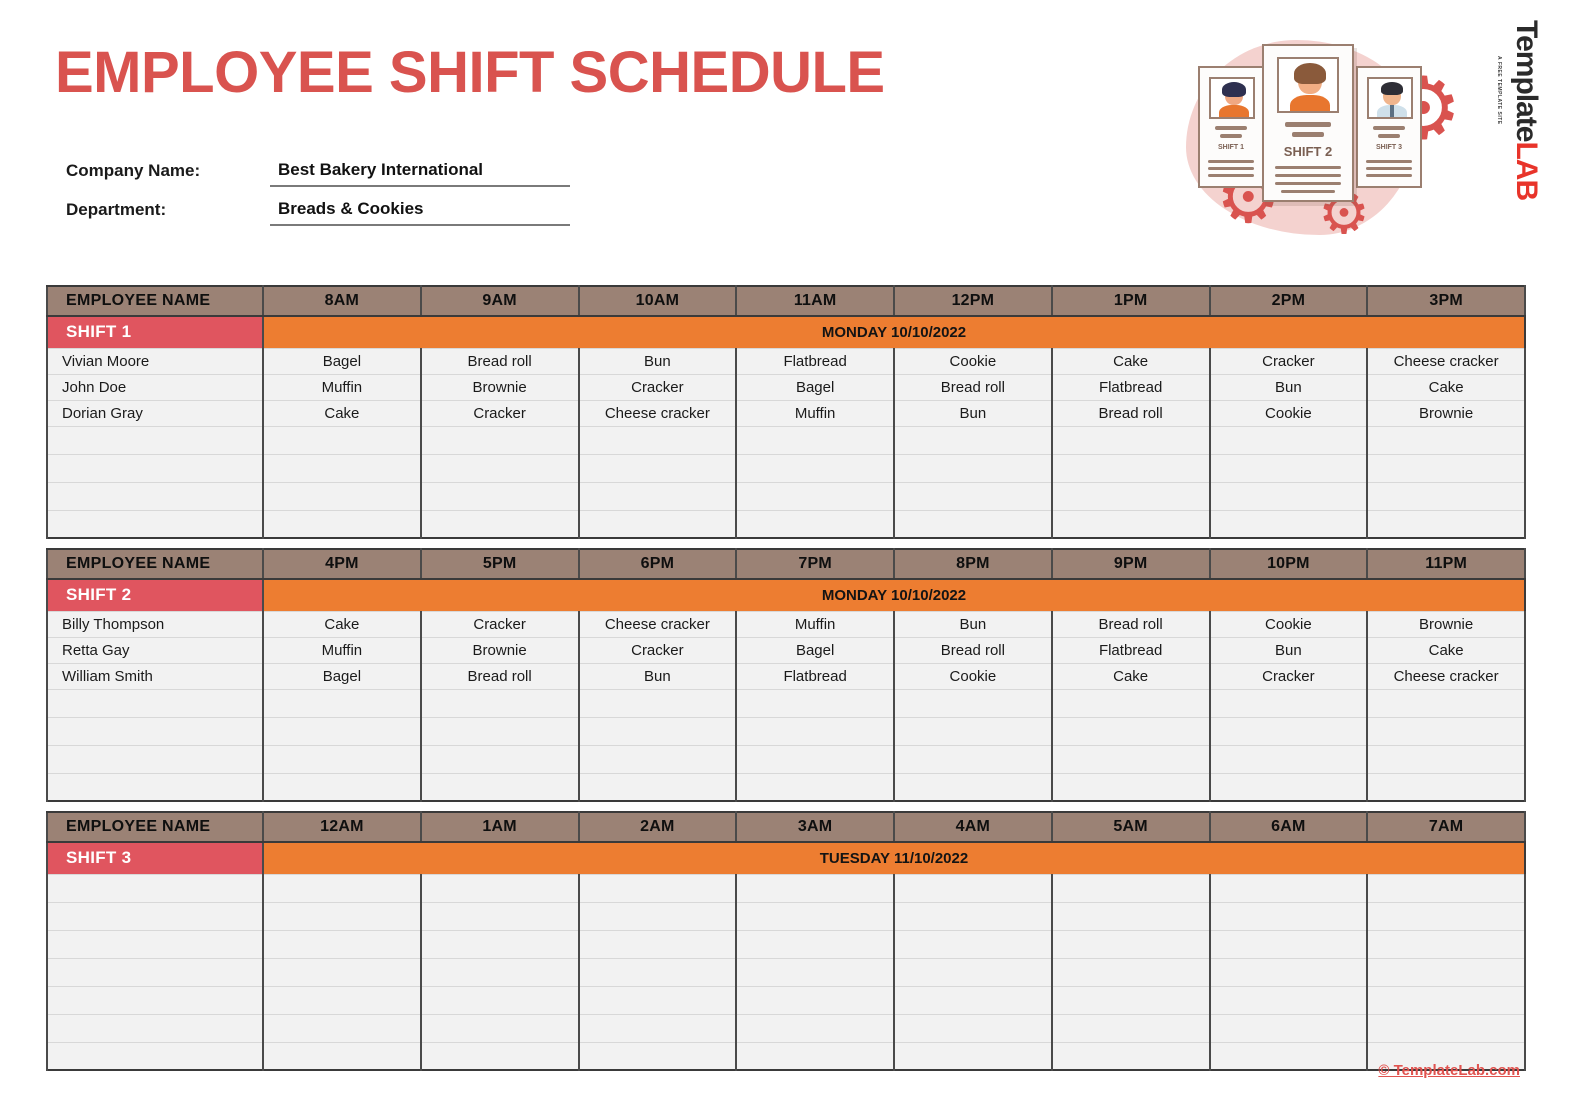 The image size is (1578, 1116). Describe the element at coordinates (155, 624) in the screenshot. I see `employee-name-cell: Billy Thompson` at that location.